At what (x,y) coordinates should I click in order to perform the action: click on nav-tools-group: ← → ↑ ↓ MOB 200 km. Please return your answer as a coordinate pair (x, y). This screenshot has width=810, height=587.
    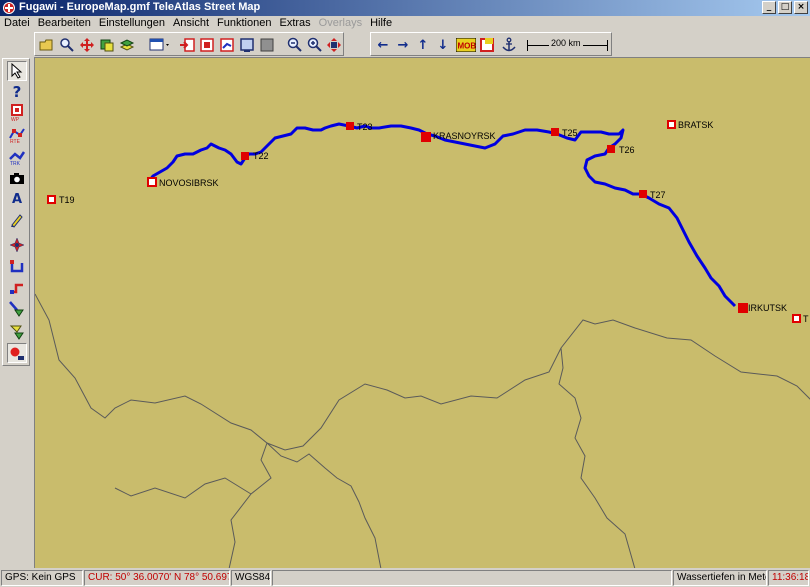
    Looking at the image, I should click on (491, 44).